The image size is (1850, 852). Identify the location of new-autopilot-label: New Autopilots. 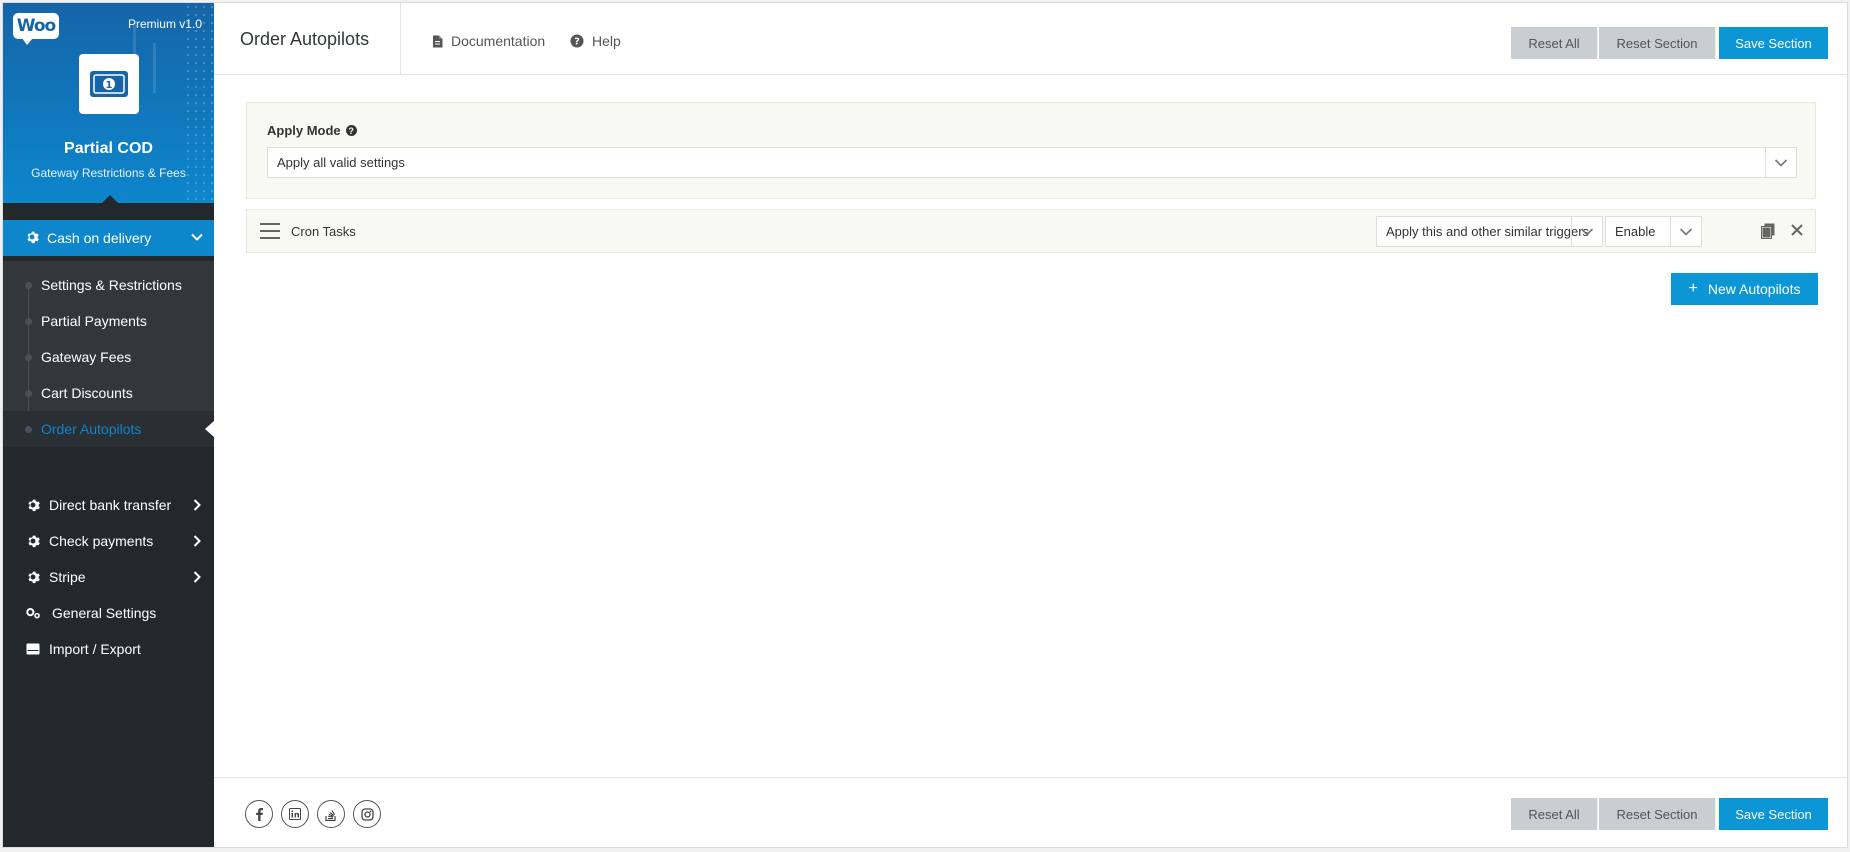
(1754, 289).